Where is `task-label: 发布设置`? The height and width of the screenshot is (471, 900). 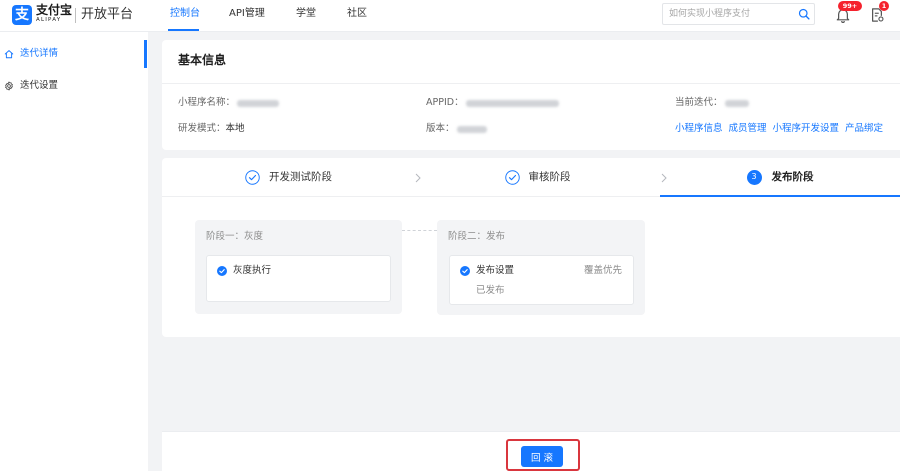 task-label: 发布设置 is located at coordinates (495, 270).